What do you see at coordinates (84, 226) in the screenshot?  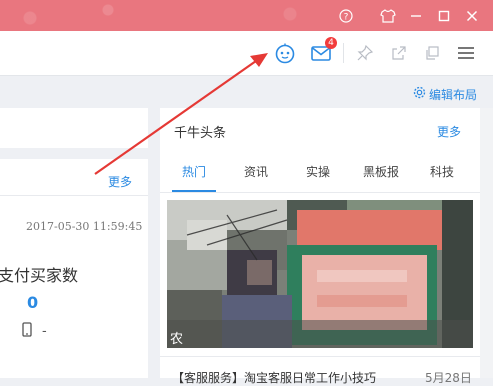 I see `update-time: 2017-05-30 11:59:45` at bounding box center [84, 226].